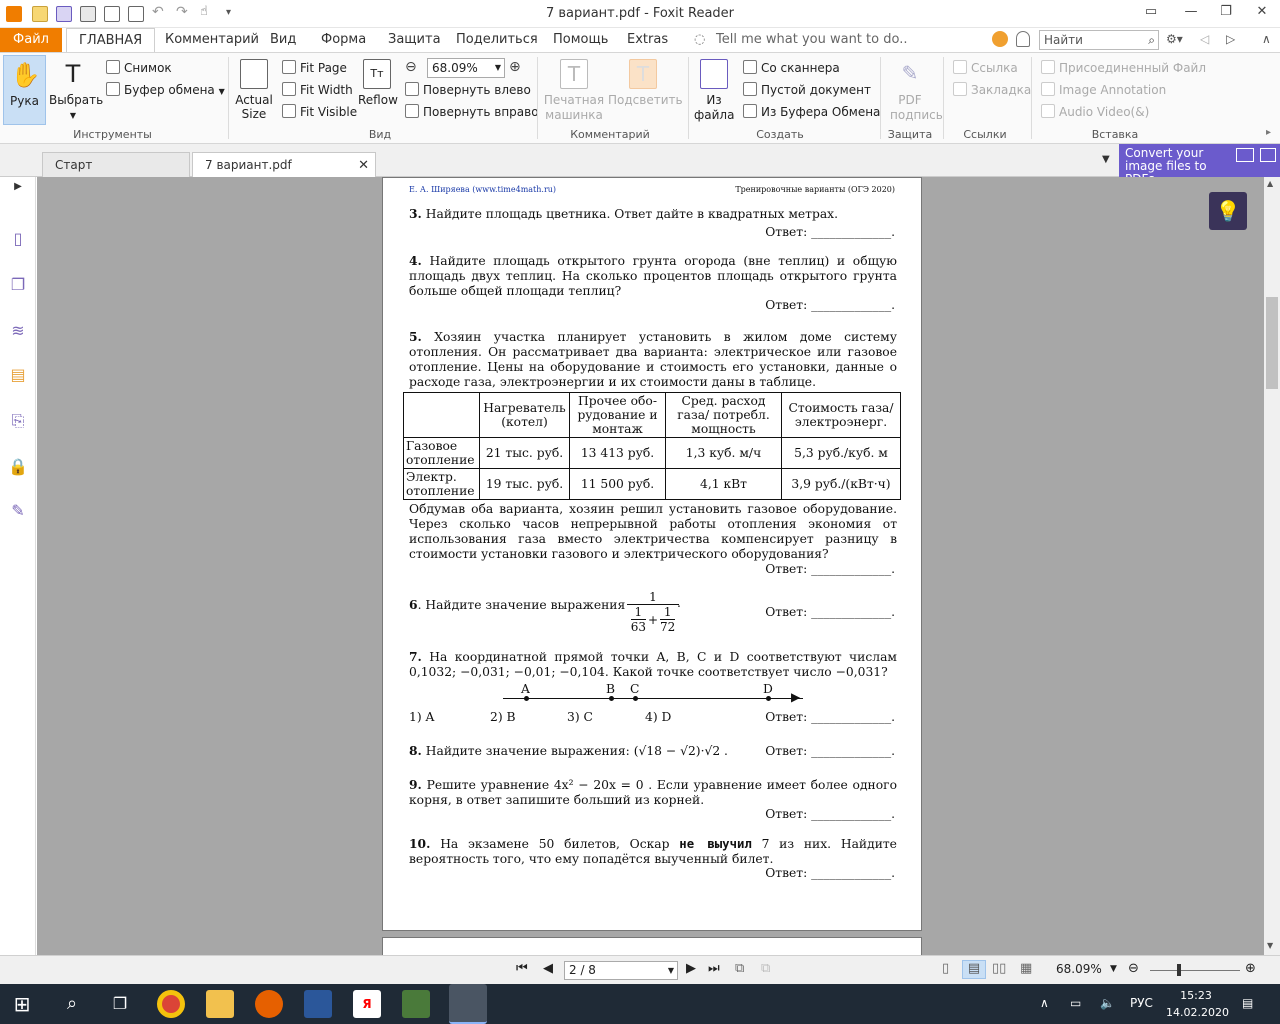 This screenshot has height=1024, width=1280. What do you see at coordinates (1226, 14) in the screenshot?
I see `restore-button: ❐` at bounding box center [1226, 14].